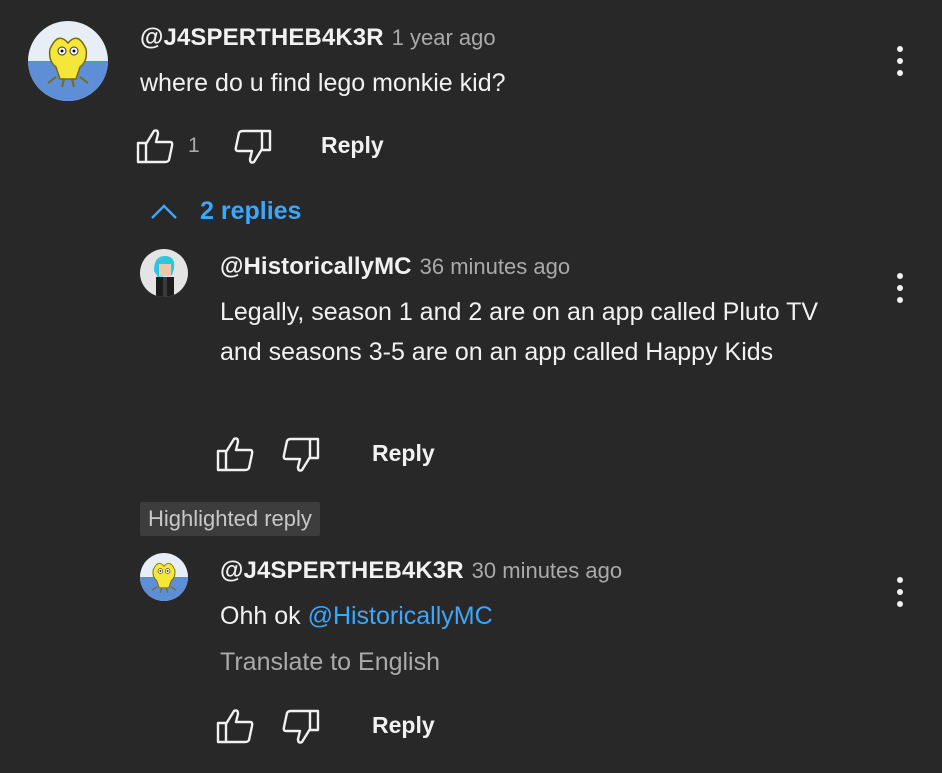 The height and width of the screenshot is (773, 942). Describe the element at coordinates (403, 725) in the screenshot. I see `reply2-reply-button: Reply` at that location.